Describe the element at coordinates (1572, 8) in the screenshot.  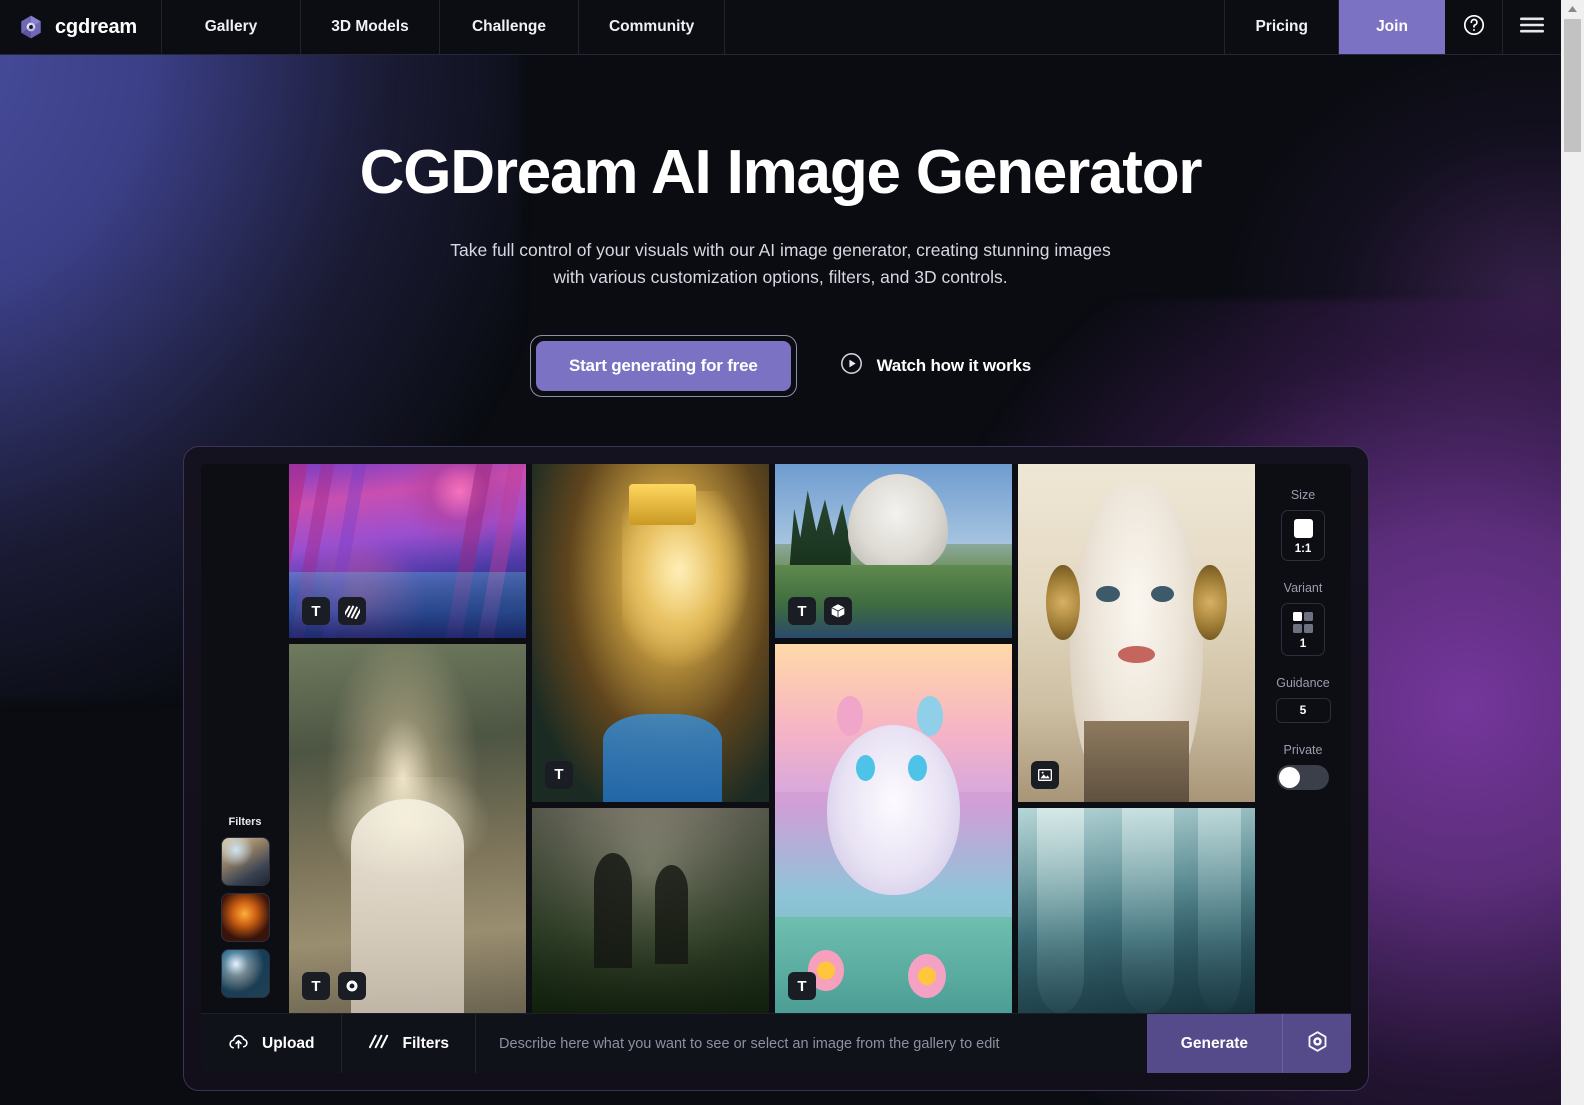
I see `scroll-up-arrow-icon` at that location.